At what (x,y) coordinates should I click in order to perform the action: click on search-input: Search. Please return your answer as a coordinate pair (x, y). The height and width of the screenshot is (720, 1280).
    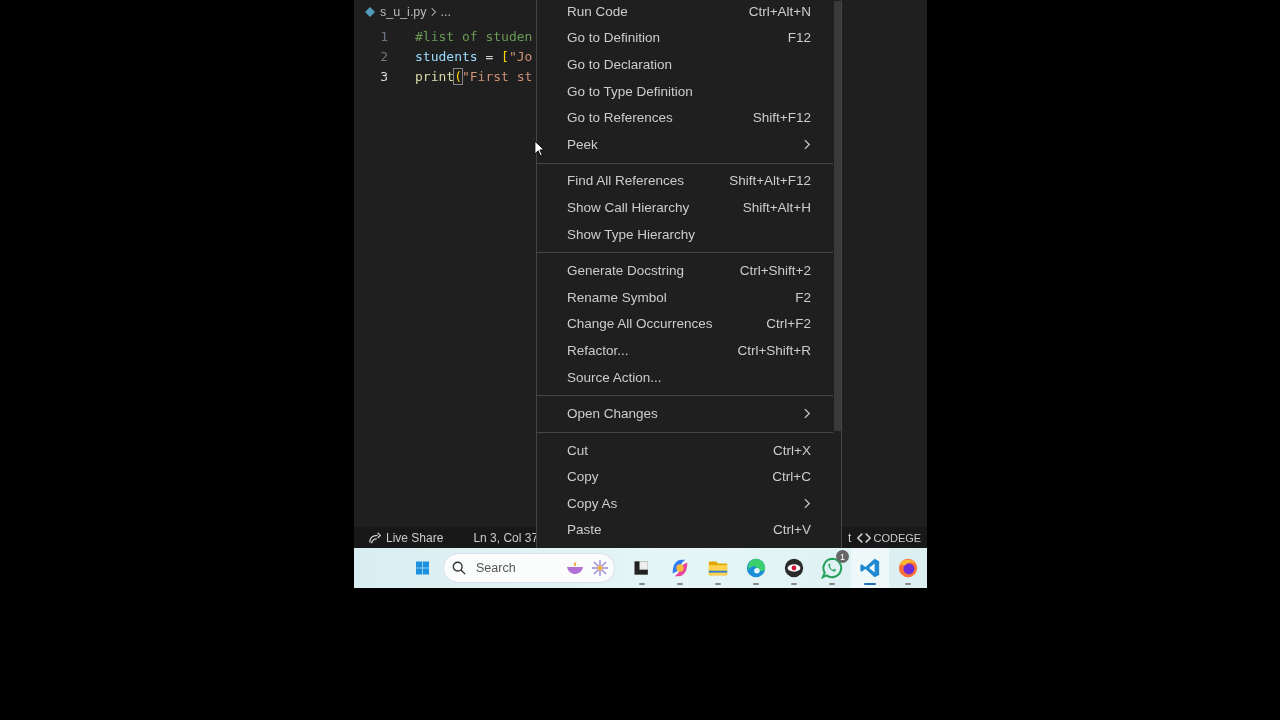
    Looking at the image, I should click on (516, 568).